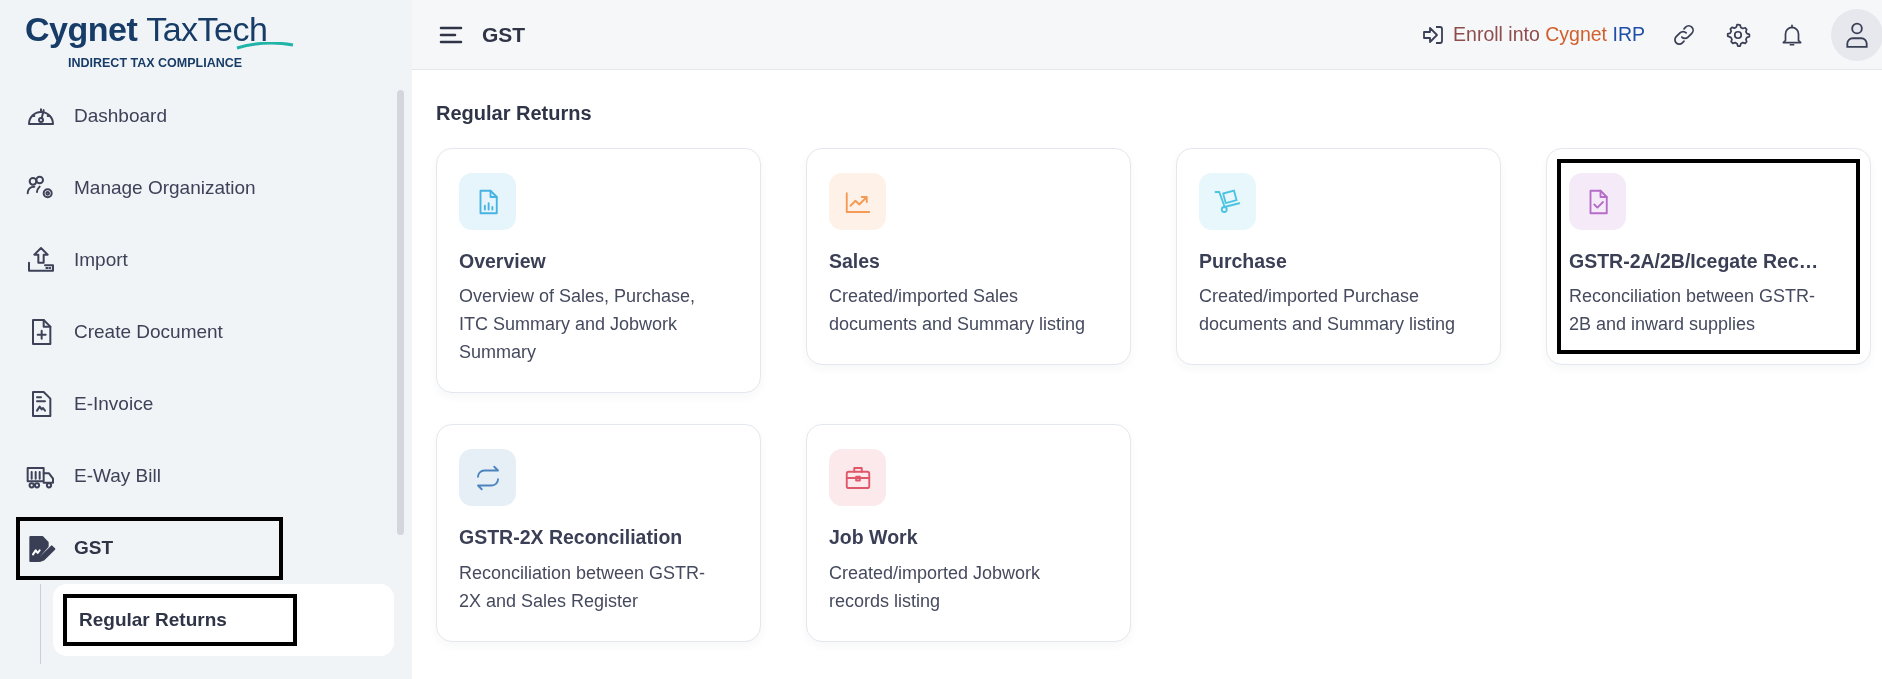 This screenshot has height=679, width=1882. Describe the element at coordinates (1243, 261) in the screenshot. I see `card-title: Purchase` at that location.